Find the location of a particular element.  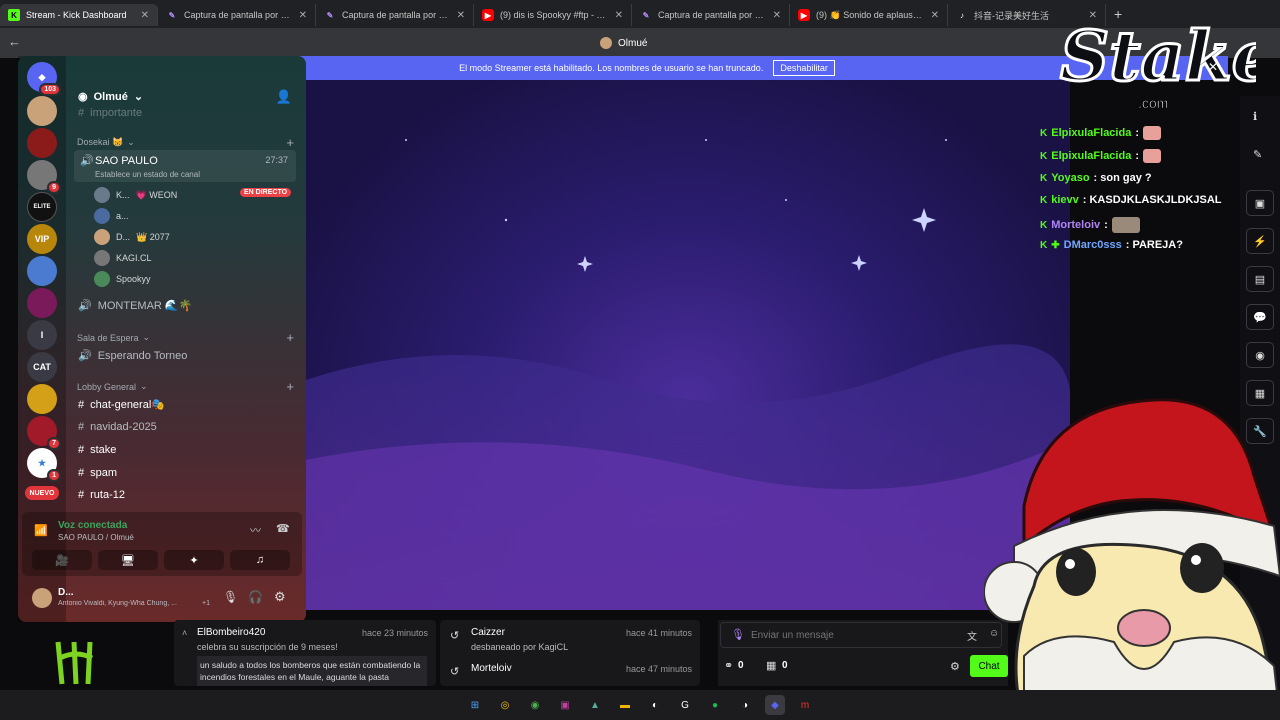

add-user-icon: 👤 is located at coordinates (284, 97).